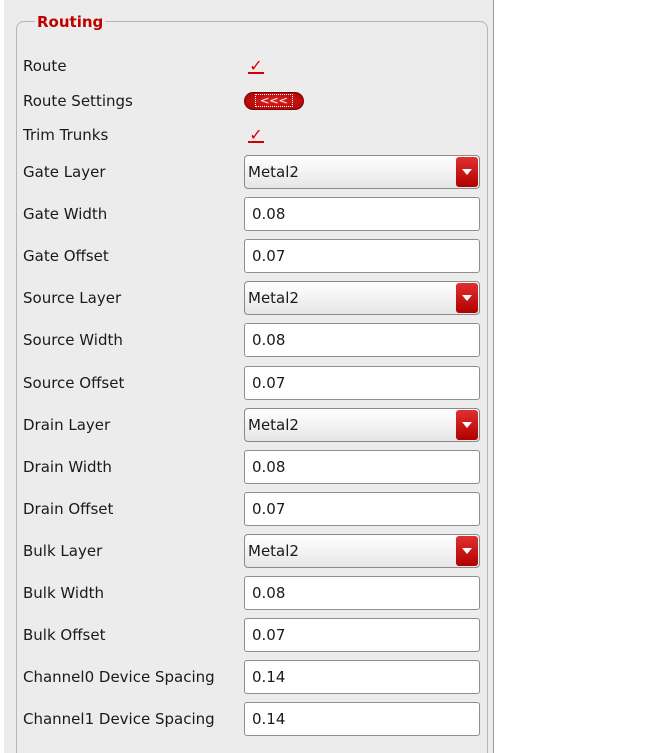 The image size is (663, 753). Describe the element at coordinates (273, 425) in the screenshot. I see `drain-layer-value: Metal2` at that location.